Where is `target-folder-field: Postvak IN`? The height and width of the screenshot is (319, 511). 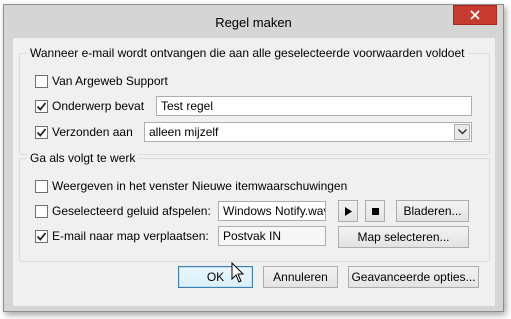 target-folder-field: Postvak IN is located at coordinates (272, 236).